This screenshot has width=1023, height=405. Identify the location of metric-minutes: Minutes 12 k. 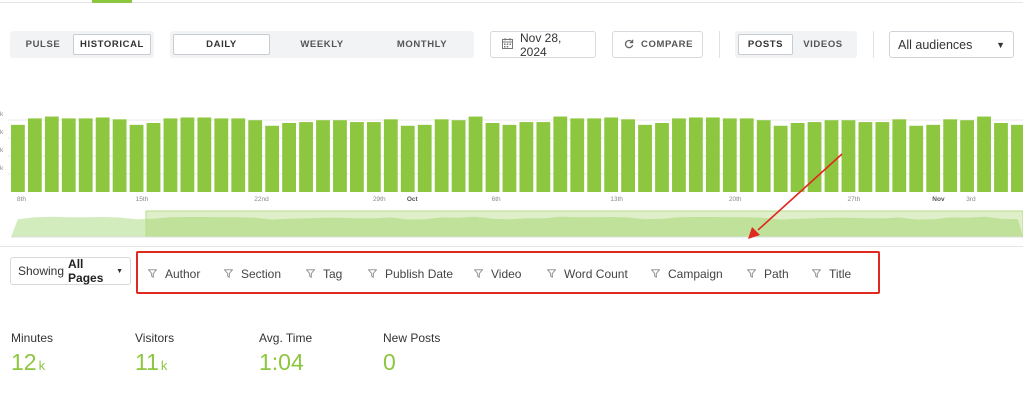
(32, 352).